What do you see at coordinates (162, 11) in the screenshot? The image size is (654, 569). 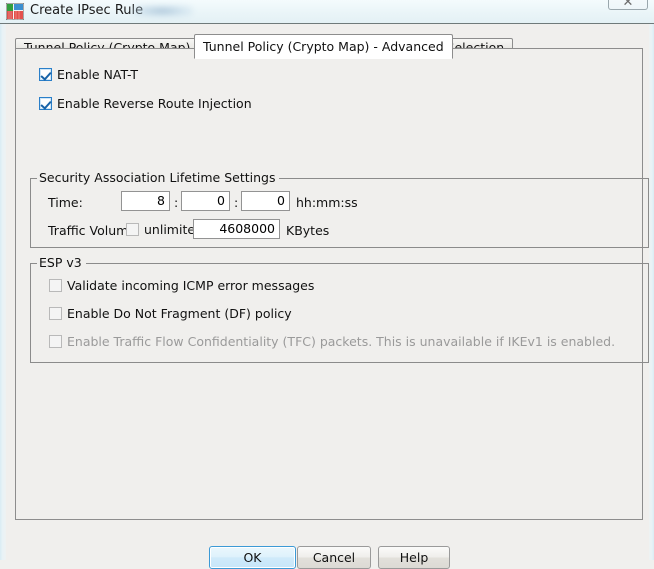 I see `title-redacted-text` at bounding box center [162, 11].